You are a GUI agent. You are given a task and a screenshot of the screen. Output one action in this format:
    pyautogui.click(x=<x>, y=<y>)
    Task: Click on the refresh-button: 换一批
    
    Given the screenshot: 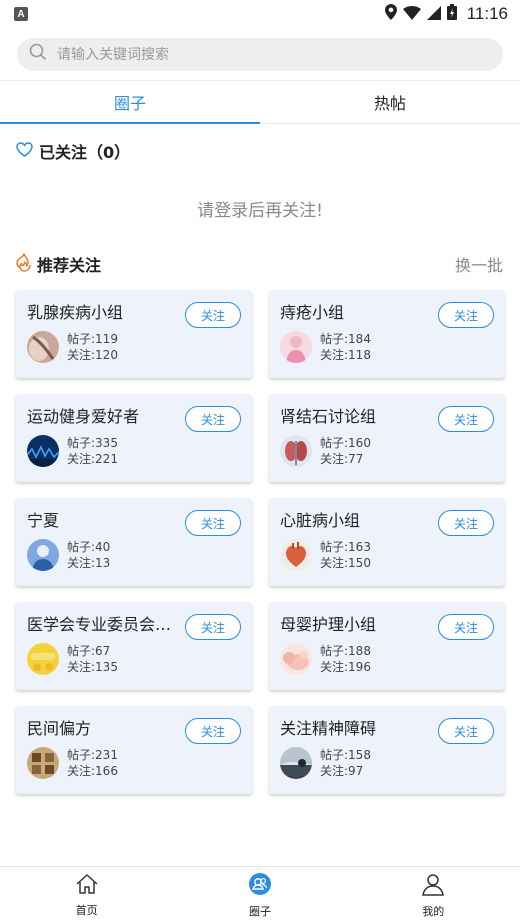 What is the action you would take?
    pyautogui.click(x=479, y=264)
    